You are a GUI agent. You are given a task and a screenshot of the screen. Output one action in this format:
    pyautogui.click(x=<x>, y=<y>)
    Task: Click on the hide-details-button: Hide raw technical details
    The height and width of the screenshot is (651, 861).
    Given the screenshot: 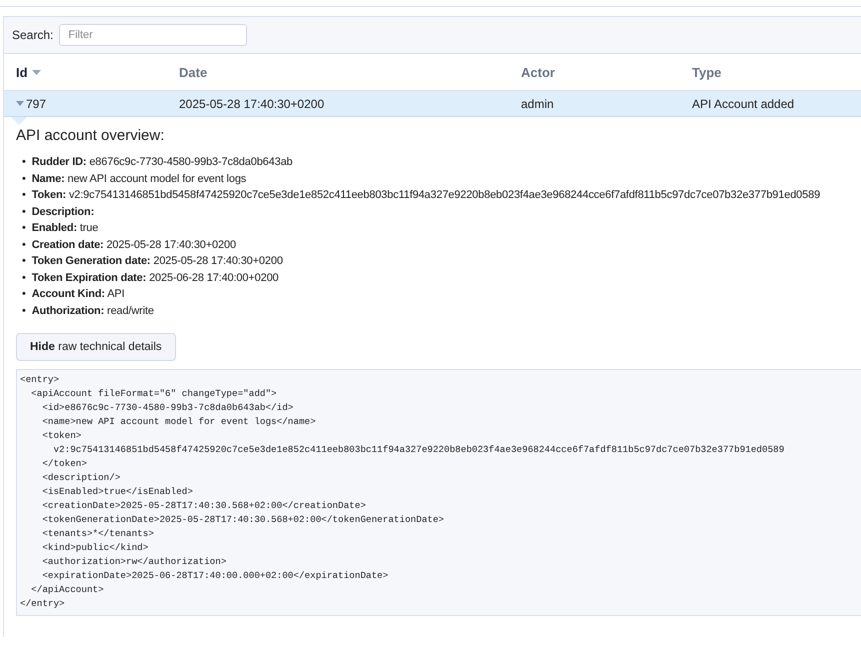 What is the action you would take?
    pyautogui.click(x=96, y=347)
    